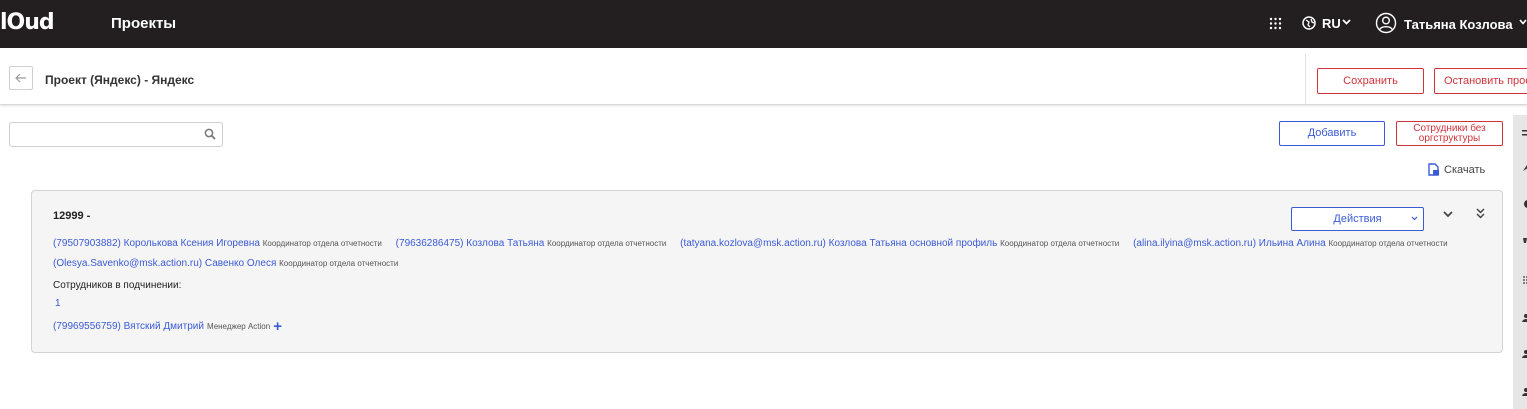  Describe the element at coordinates (156, 243) in the screenshot. I see `member-link: (79507903882) Королькова Ксения Игоревна` at that location.